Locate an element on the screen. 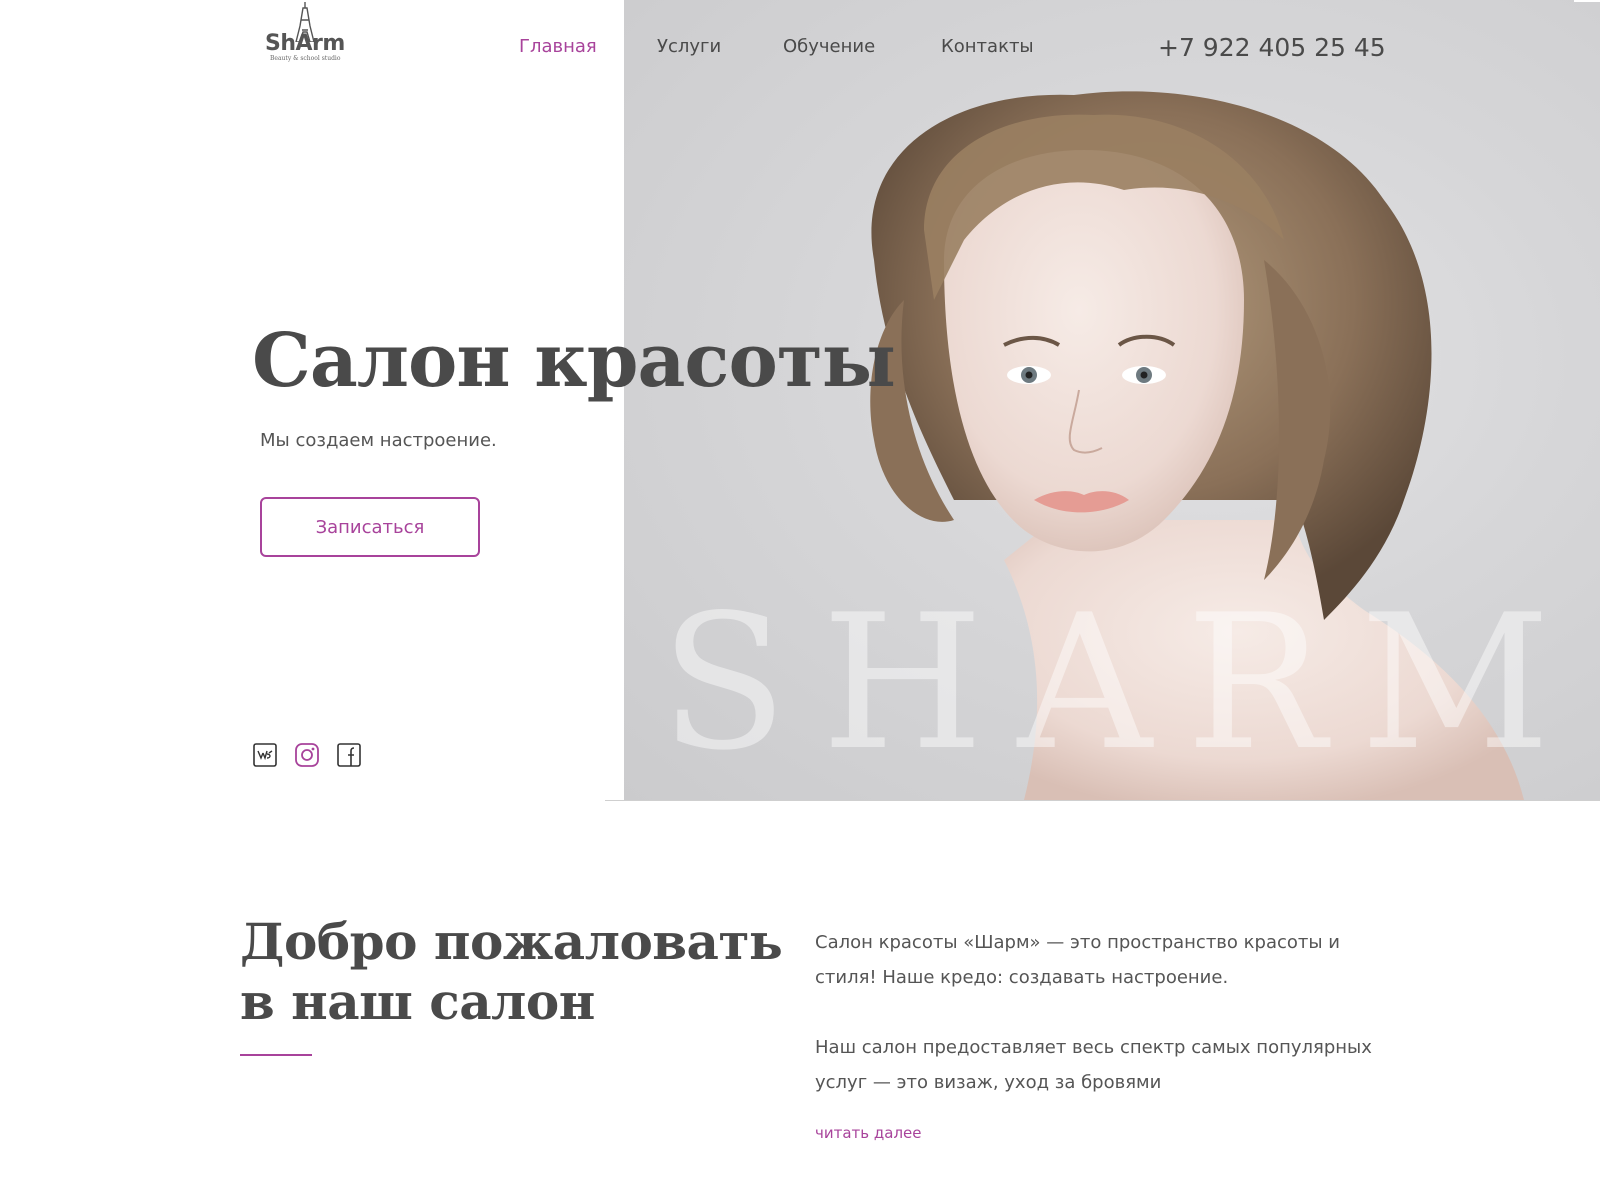  logo-subtitle: Beauty & school studio is located at coordinates (305, 58).